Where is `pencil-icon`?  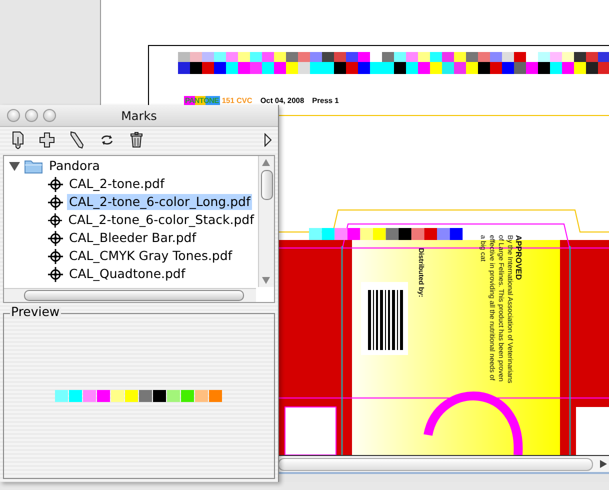
pencil-icon is located at coordinates (77, 140).